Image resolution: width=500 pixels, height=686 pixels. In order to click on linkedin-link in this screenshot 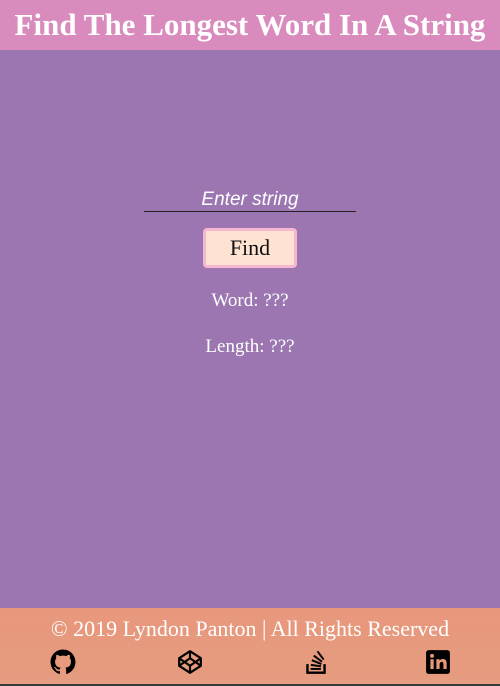, I will do `click(438, 662)`.